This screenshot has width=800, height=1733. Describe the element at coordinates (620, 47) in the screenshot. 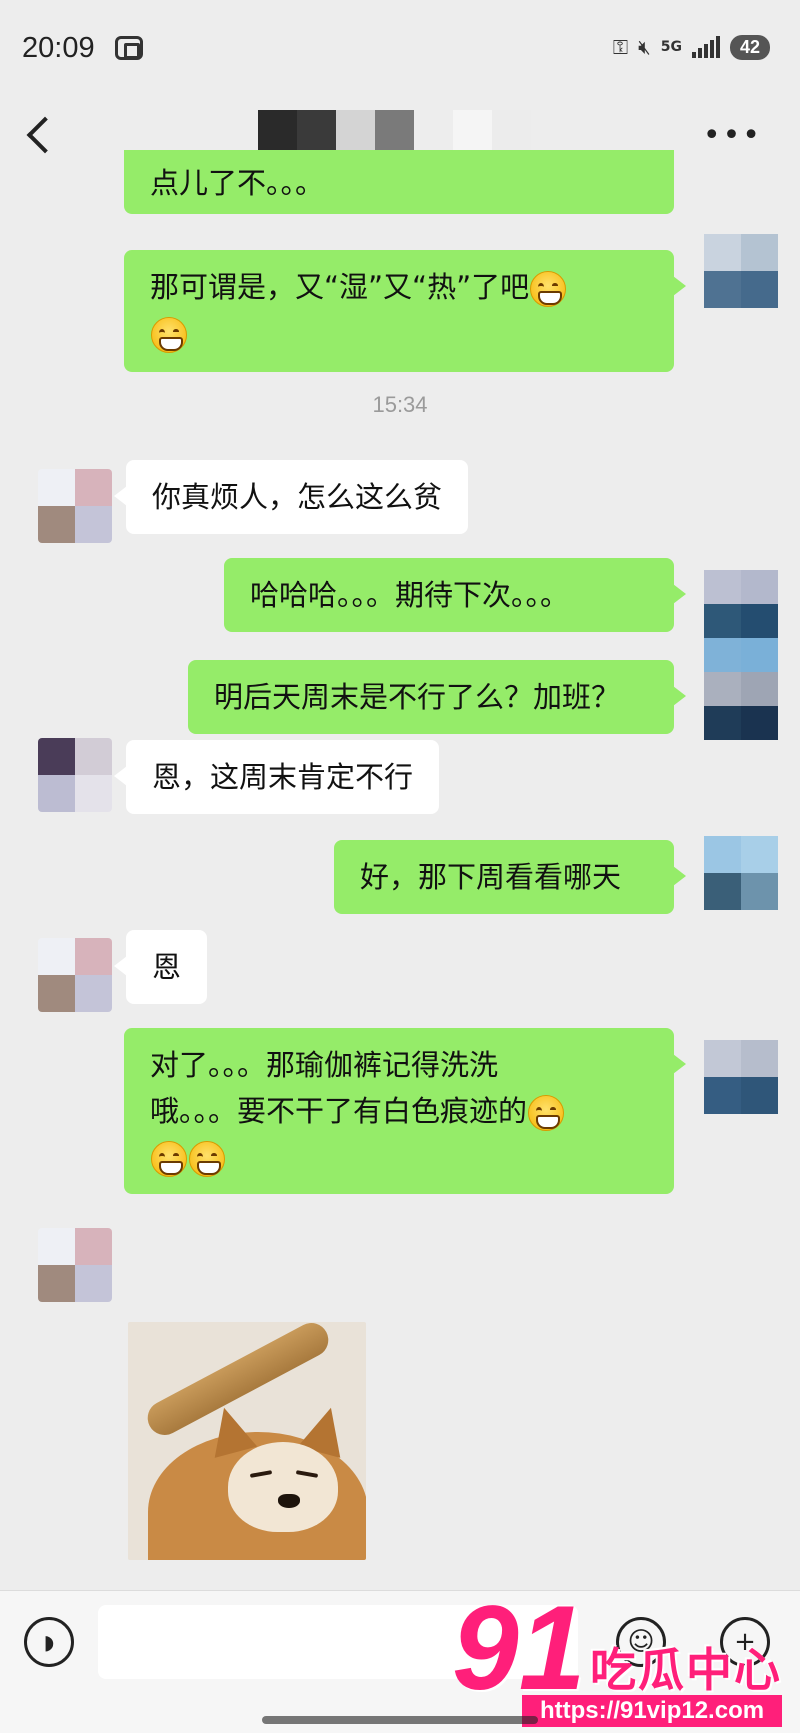

I see `key-icon: ⚿` at that location.